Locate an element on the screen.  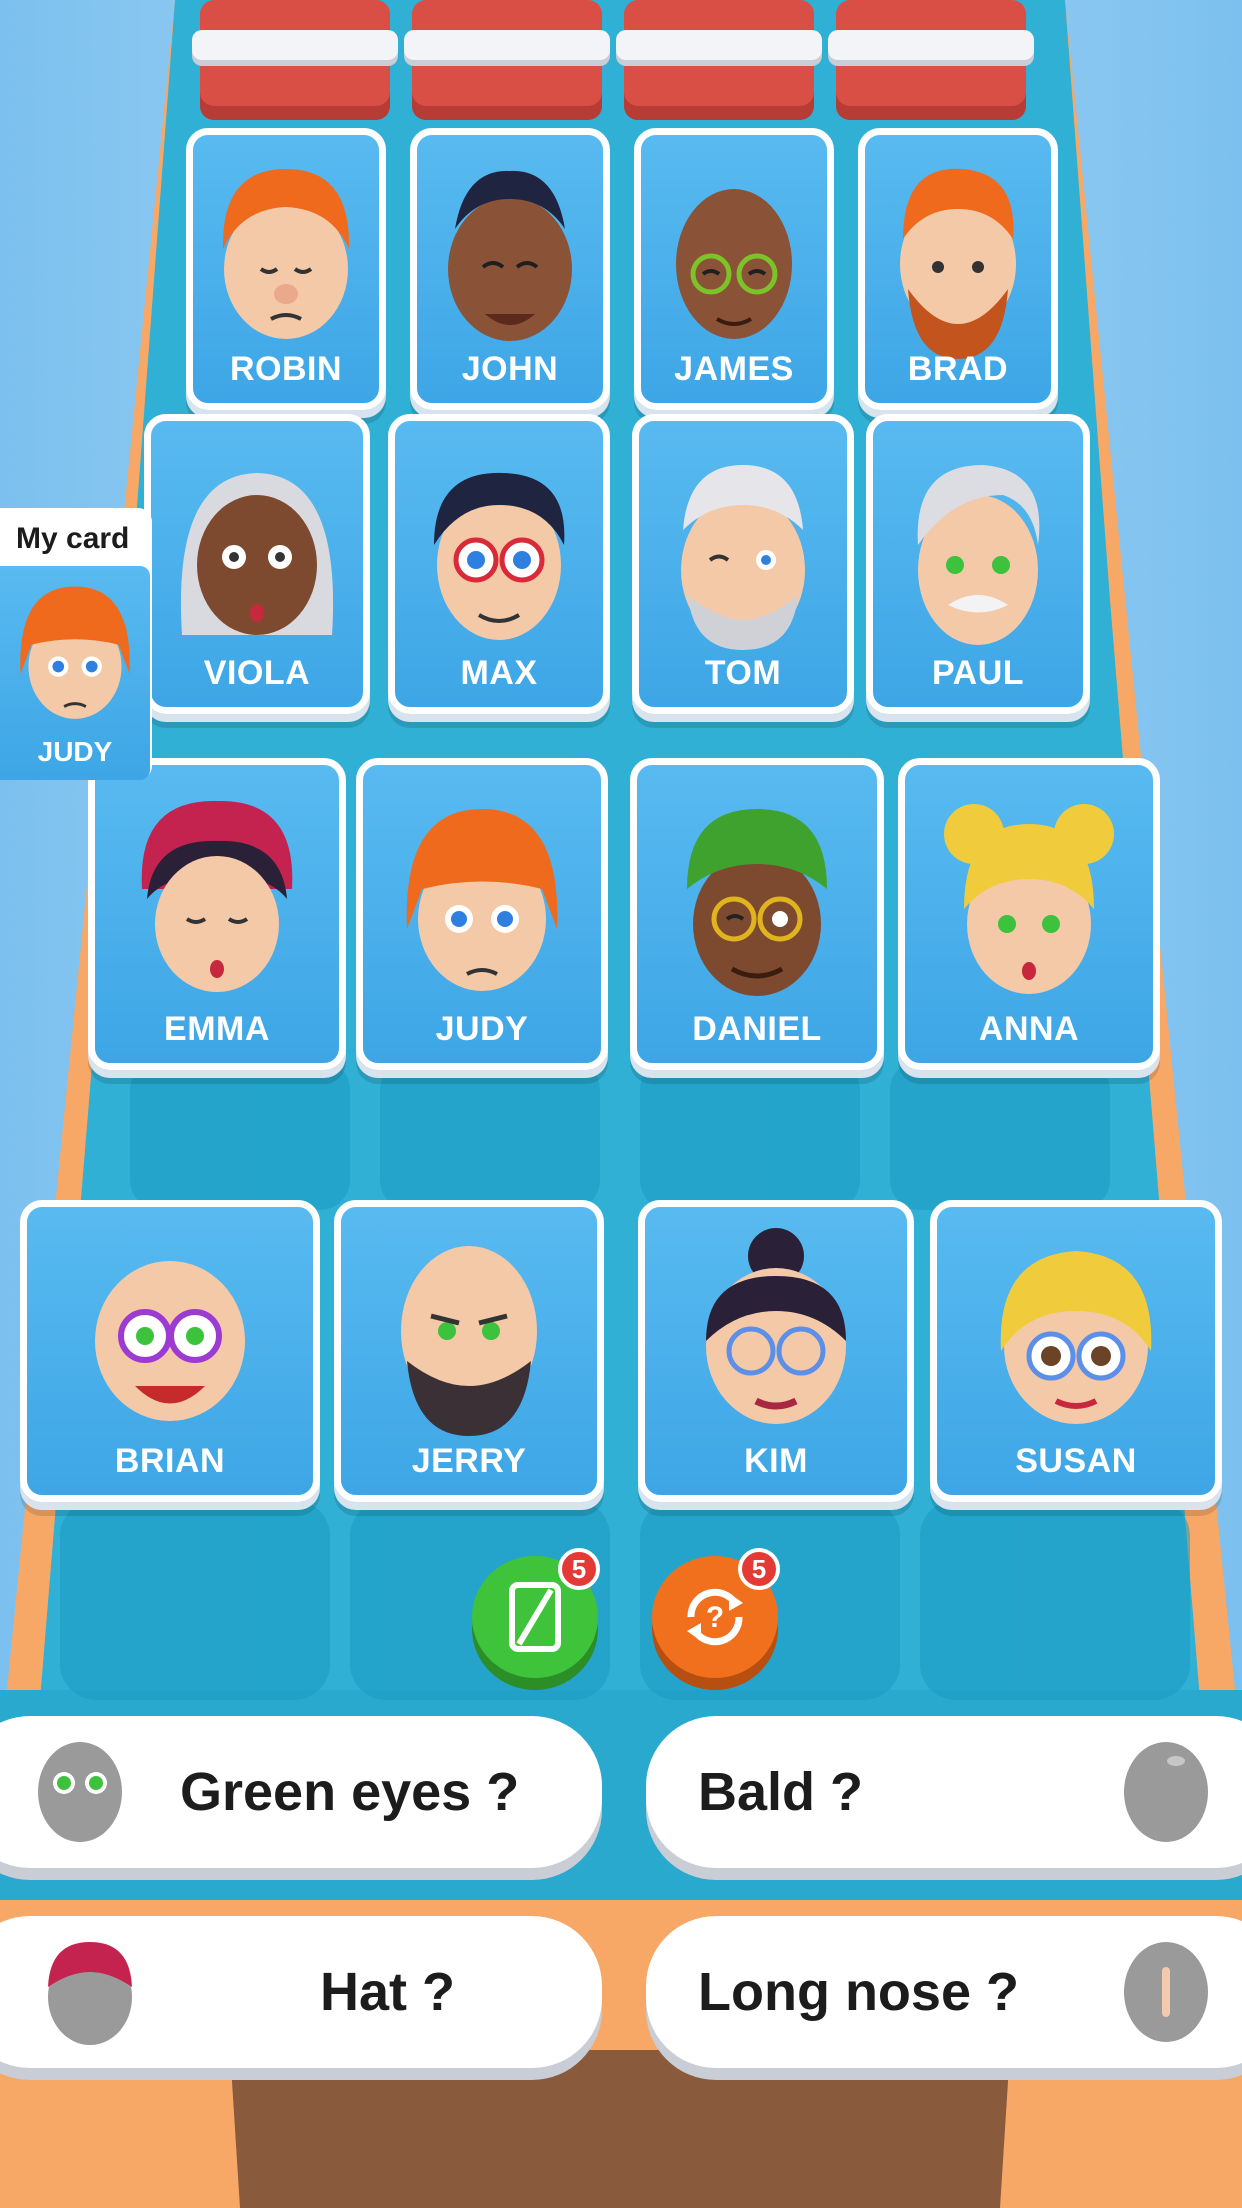
hat-head-icon is located at coordinates (90, 1993).